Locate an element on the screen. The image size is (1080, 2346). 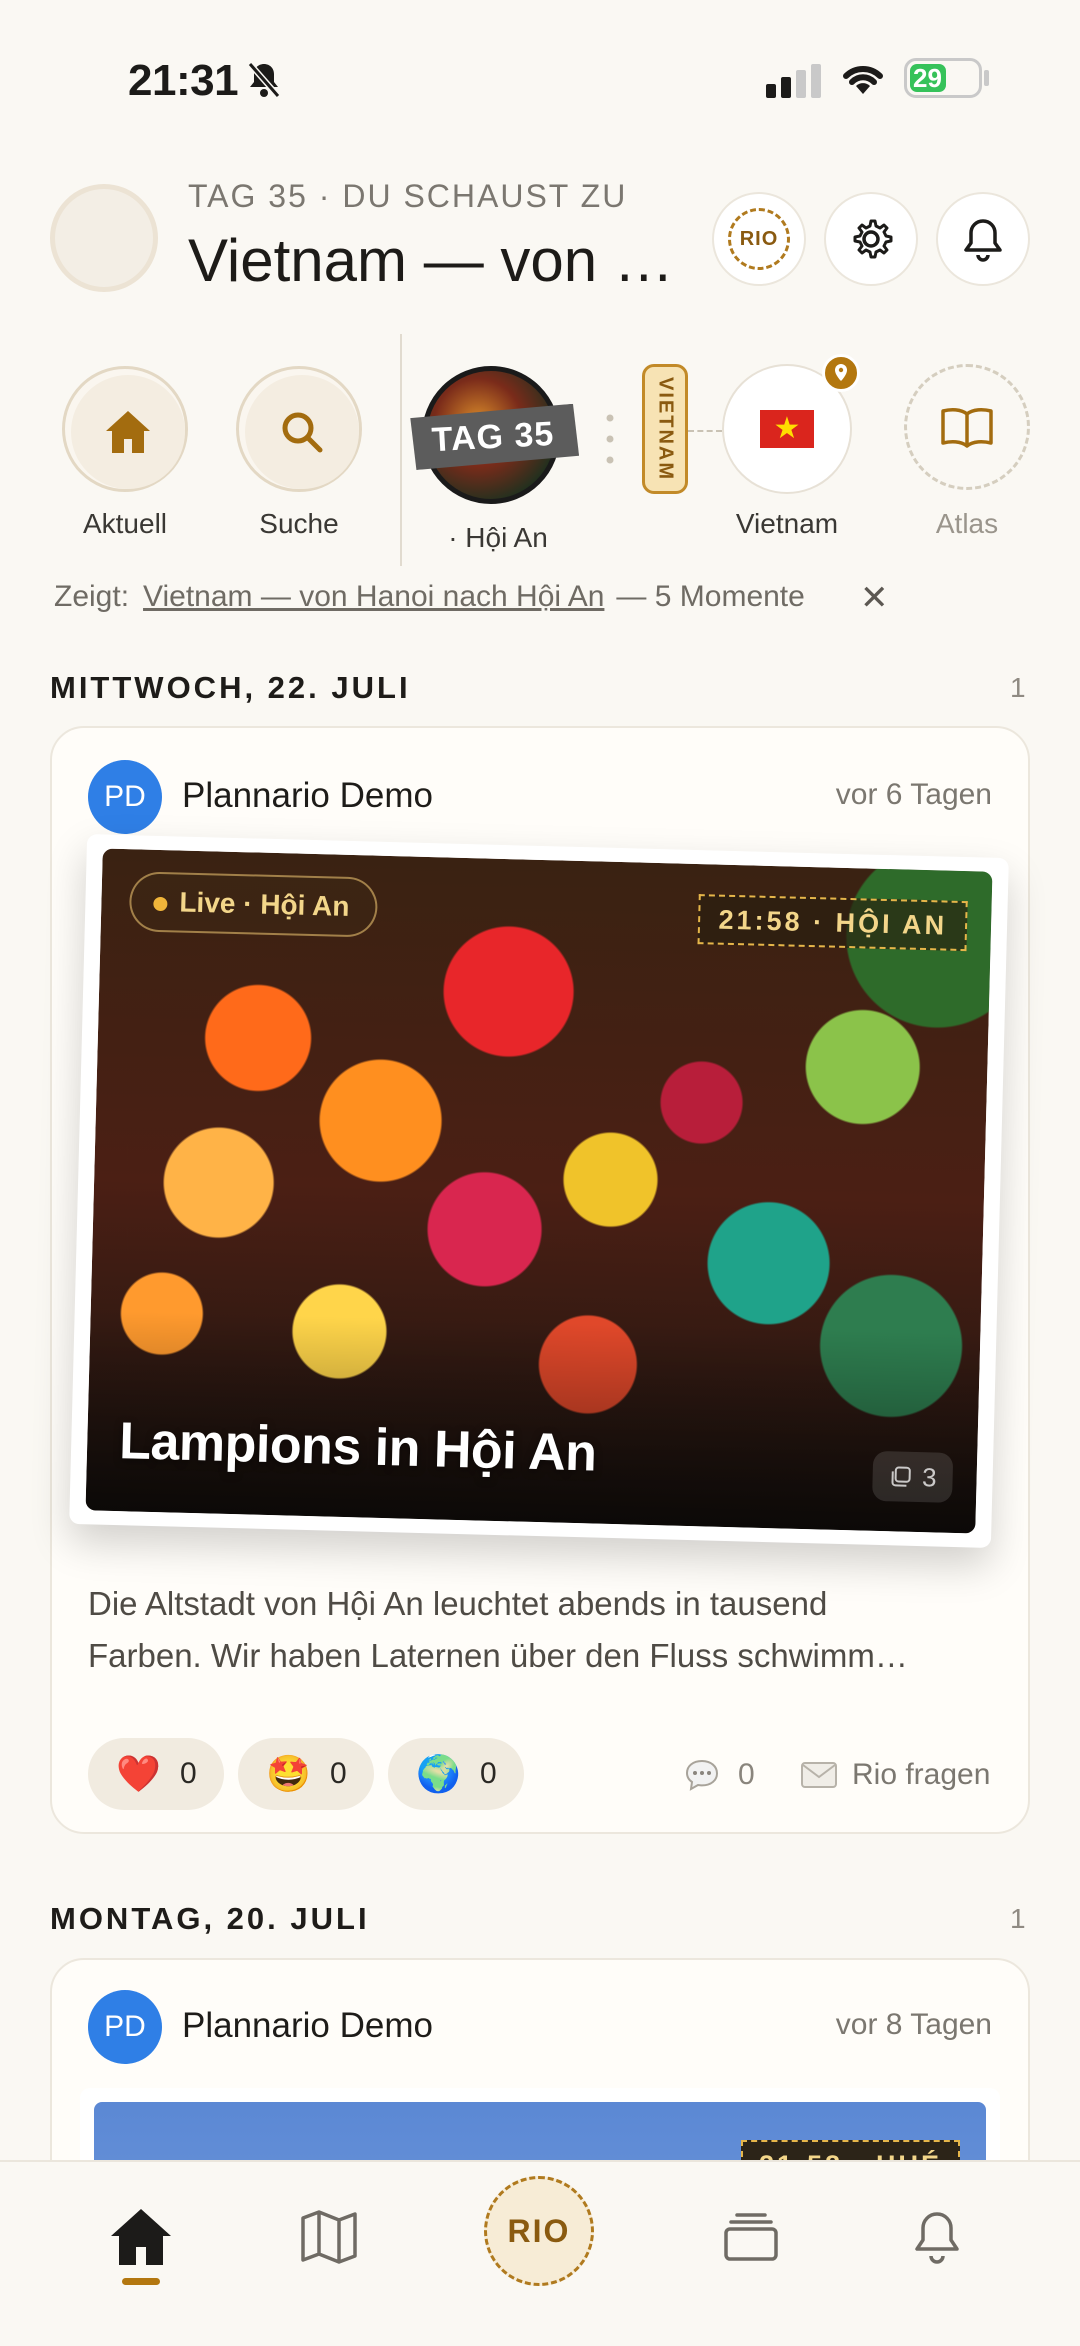
gallery-icon is located at coordinates (901, 1476).